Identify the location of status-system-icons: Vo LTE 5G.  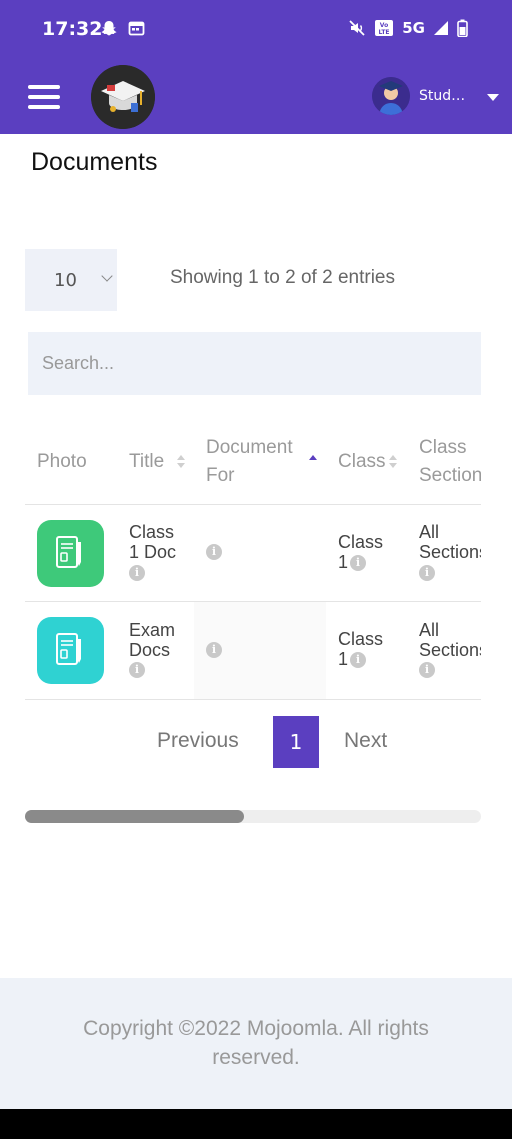
(408, 28).